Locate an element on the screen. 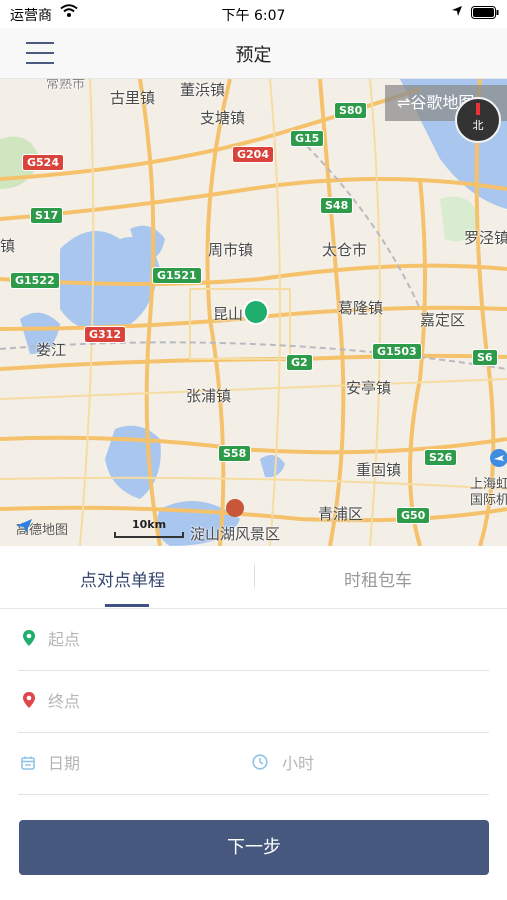 This screenshot has height=900, width=507. road-shield: S80 is located at coordinates (351, 110).